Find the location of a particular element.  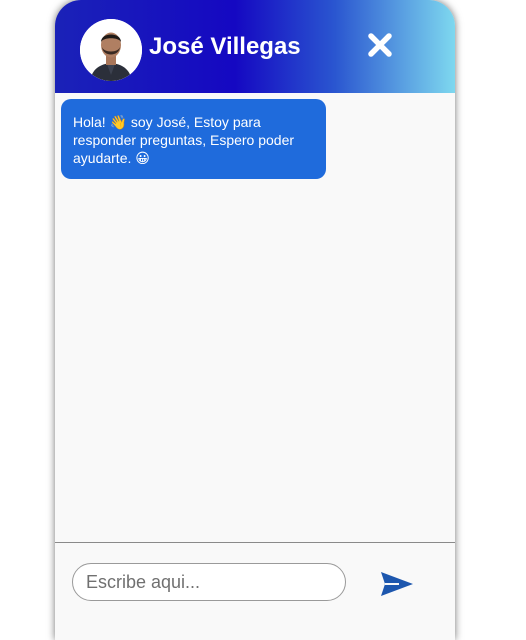

chat-header: José Villegas is located at coordinates (255, 46).